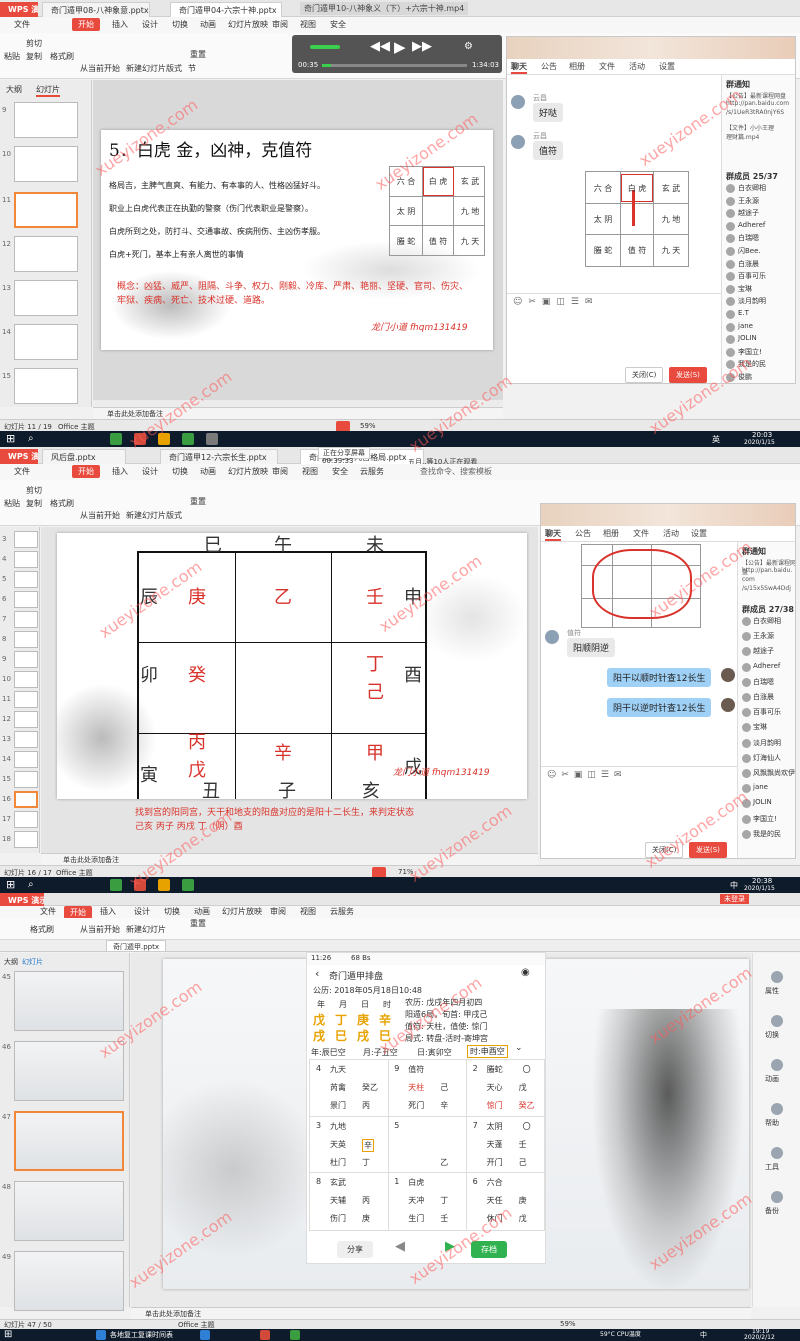 Image resolution: width=800 pixels, height=1341 pixels. Describe the element at coordinates (519, 1048) in the screenshot. I see `chevron-down-icon: ⌄` at that location.